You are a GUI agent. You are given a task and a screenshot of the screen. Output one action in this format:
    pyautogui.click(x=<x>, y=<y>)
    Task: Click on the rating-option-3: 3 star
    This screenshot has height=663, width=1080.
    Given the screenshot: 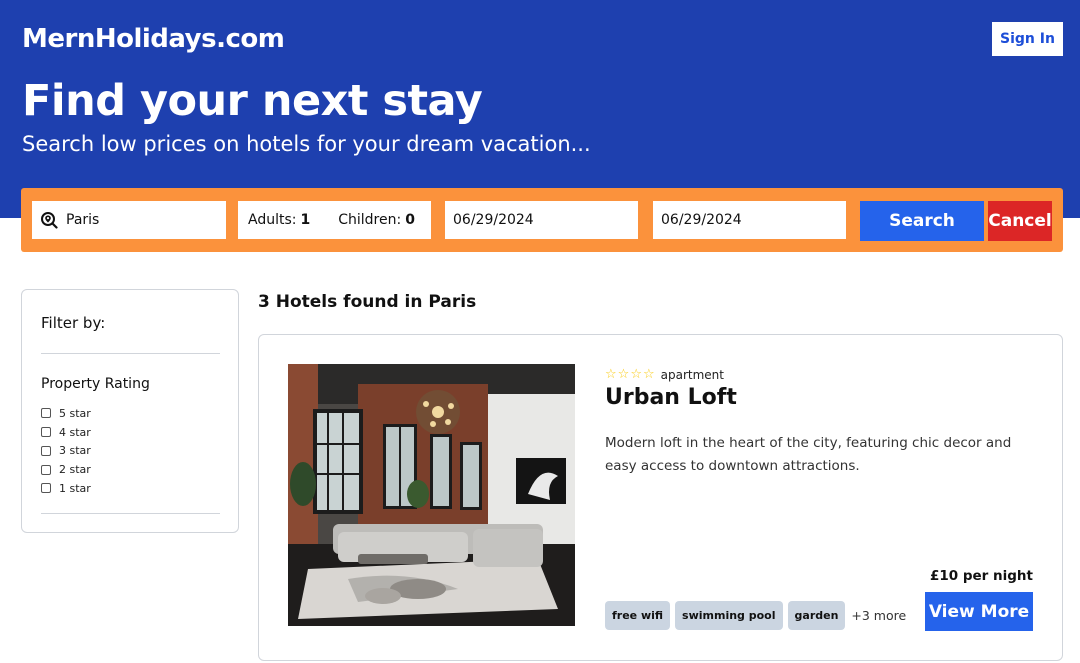 What is the action you would take?
    pyautogui.click(x=66, y=451)
    